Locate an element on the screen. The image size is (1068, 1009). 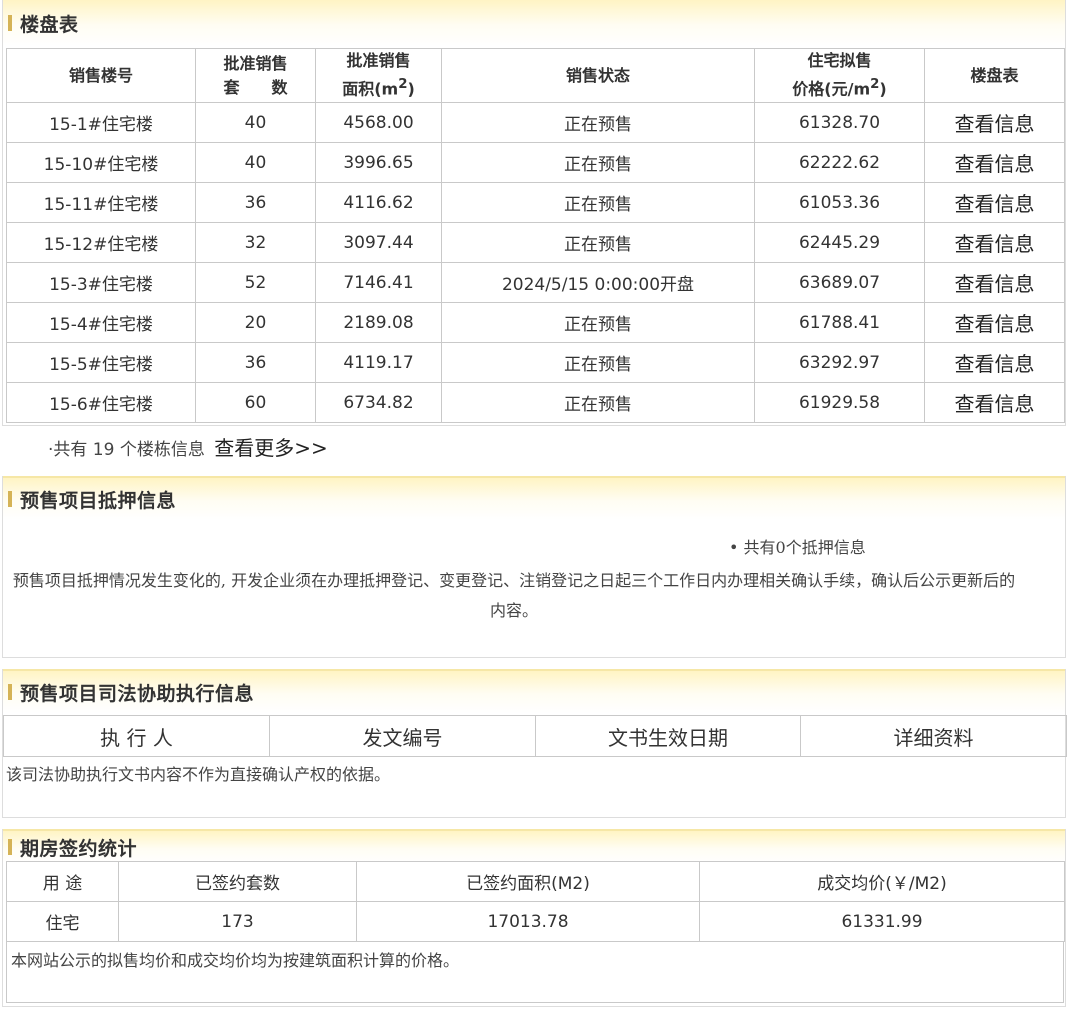
cell-building: 15-1#住宅楼 is located at coordinates (101, 122).